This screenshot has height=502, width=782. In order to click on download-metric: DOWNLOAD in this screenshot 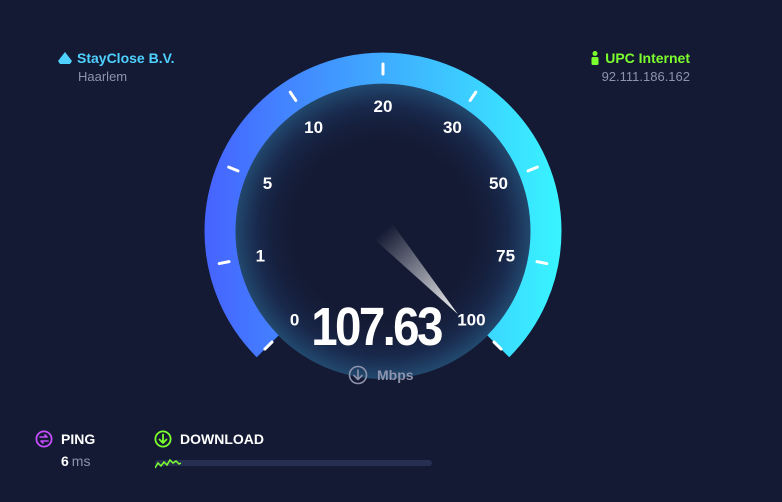, I will do `click(209, 439)`.